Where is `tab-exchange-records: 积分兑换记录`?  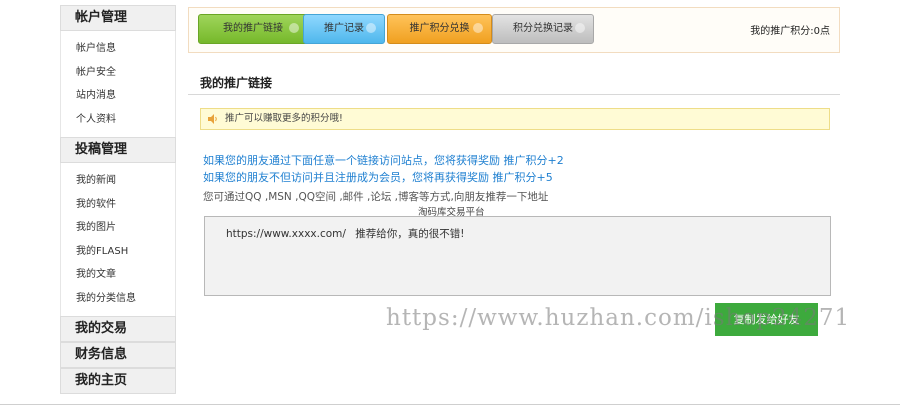
tab-exchange-records: 积分兑换记录 is located at coordinates (543, 29).